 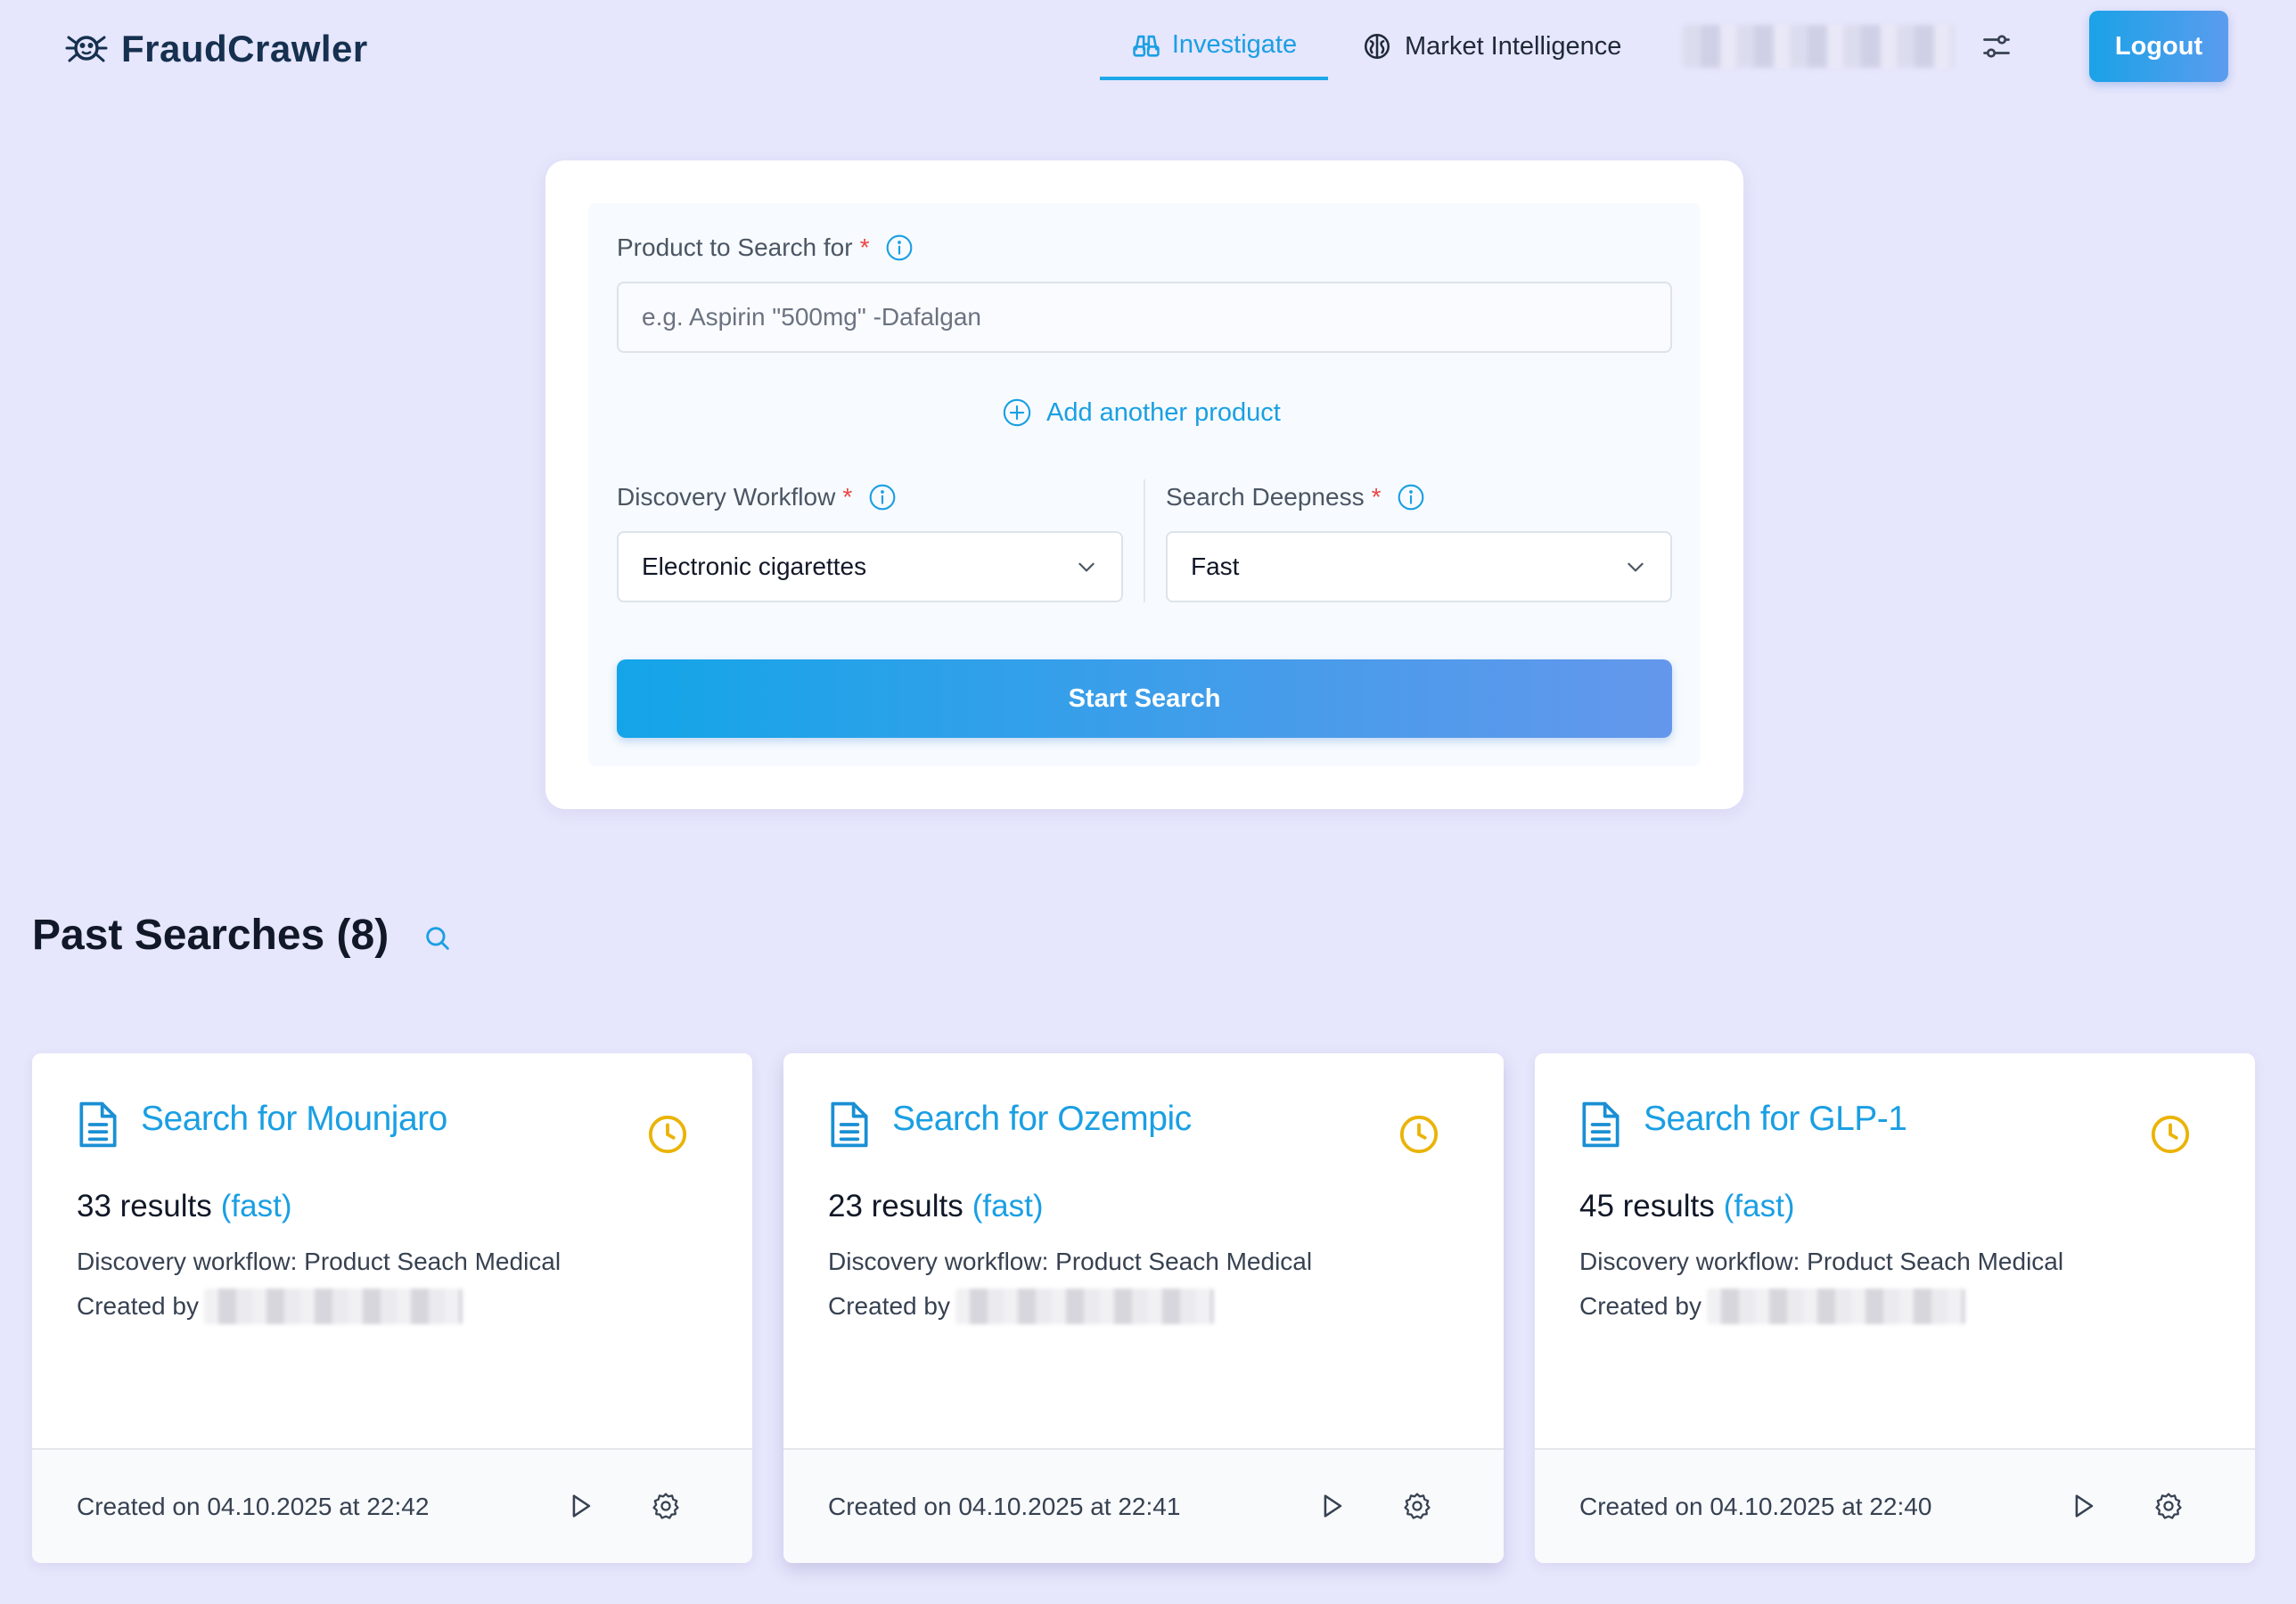 What do you see at coordinates (726, 497) in the screenshot?
I see `workflow-label-text: Discovery Workflow` at bounding box center [726, 497].